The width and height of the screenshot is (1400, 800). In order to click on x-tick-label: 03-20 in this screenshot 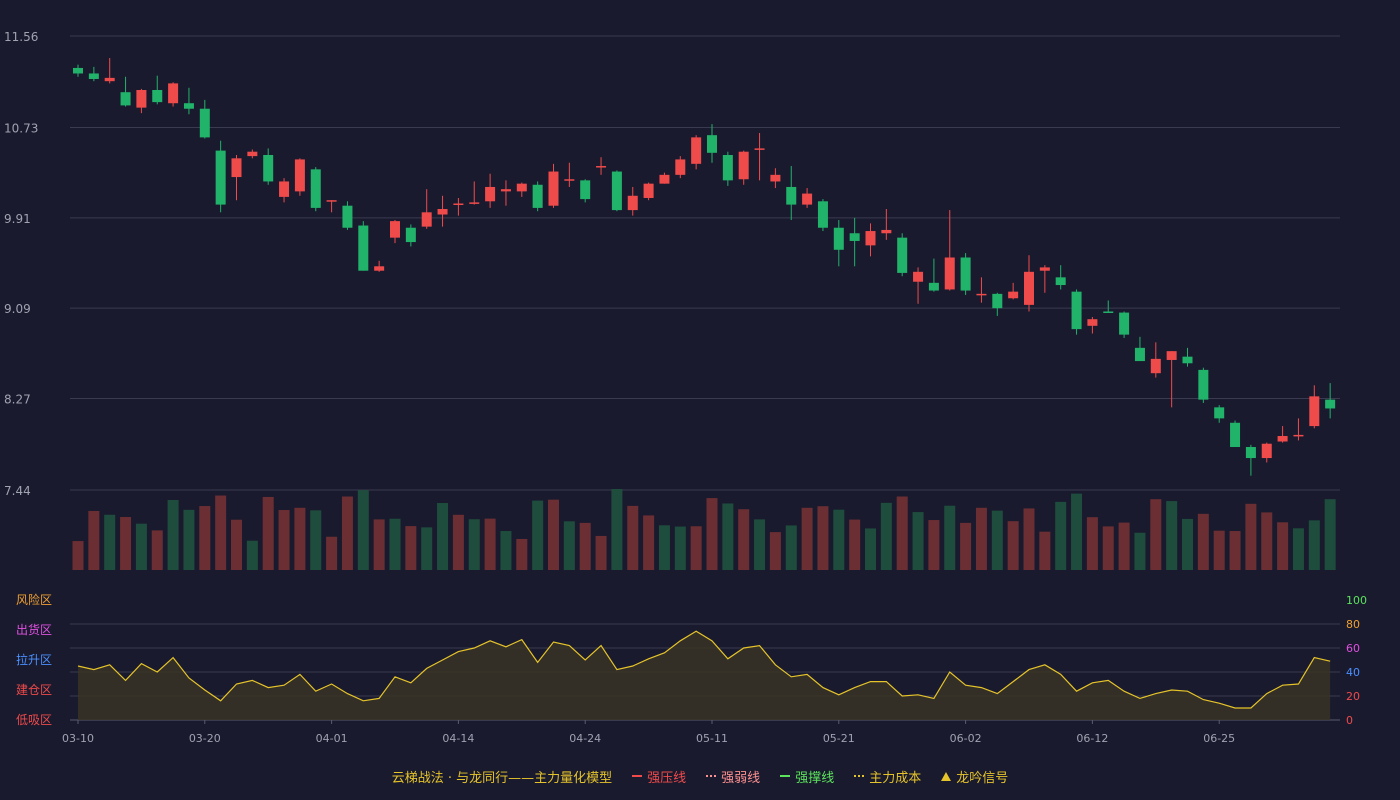, I will do `click(205, 738)`.